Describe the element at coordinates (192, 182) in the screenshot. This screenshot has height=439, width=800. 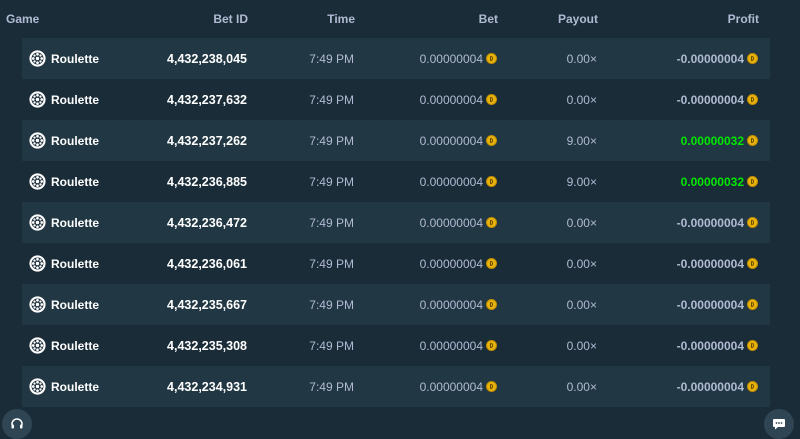
I see `bet-id: 4,432,236,885` at that location.